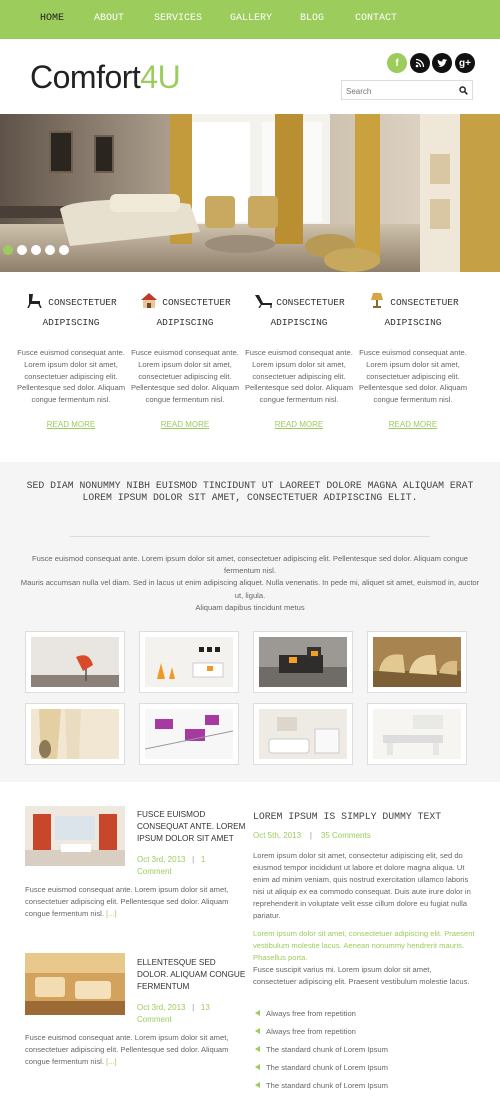 The height and width of the screenshot is (1100, 500). I want to click on article-comments-link: 35 Comments, so click(346, 835).